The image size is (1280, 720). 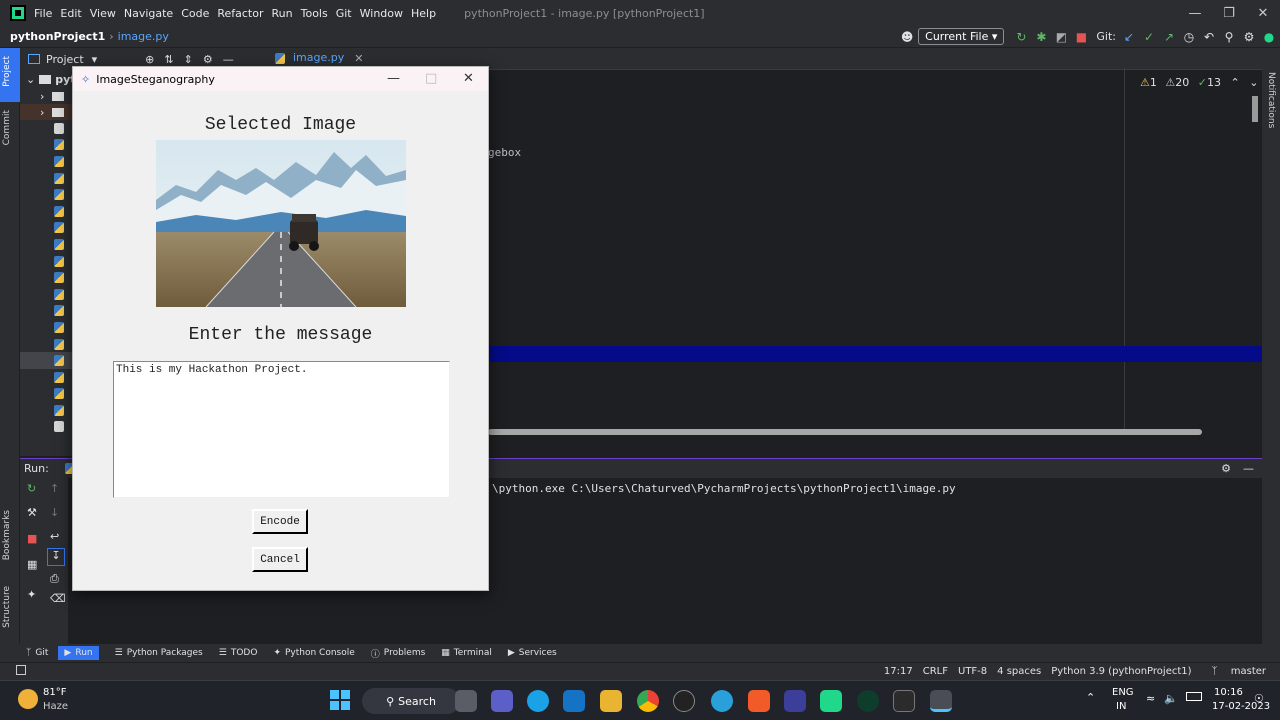 What do you see at coordinates (238, 653) in the screenshot?
I see `bottom-tab-todo: ☰ TODO` at bounding box center [238, 653].